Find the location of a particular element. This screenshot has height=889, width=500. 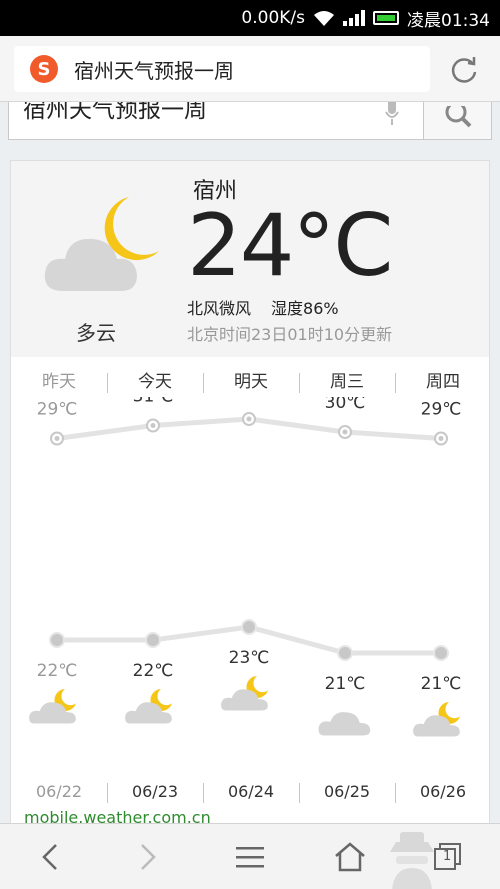

humidity: 湿度86% is located at coordinates (305, 308).